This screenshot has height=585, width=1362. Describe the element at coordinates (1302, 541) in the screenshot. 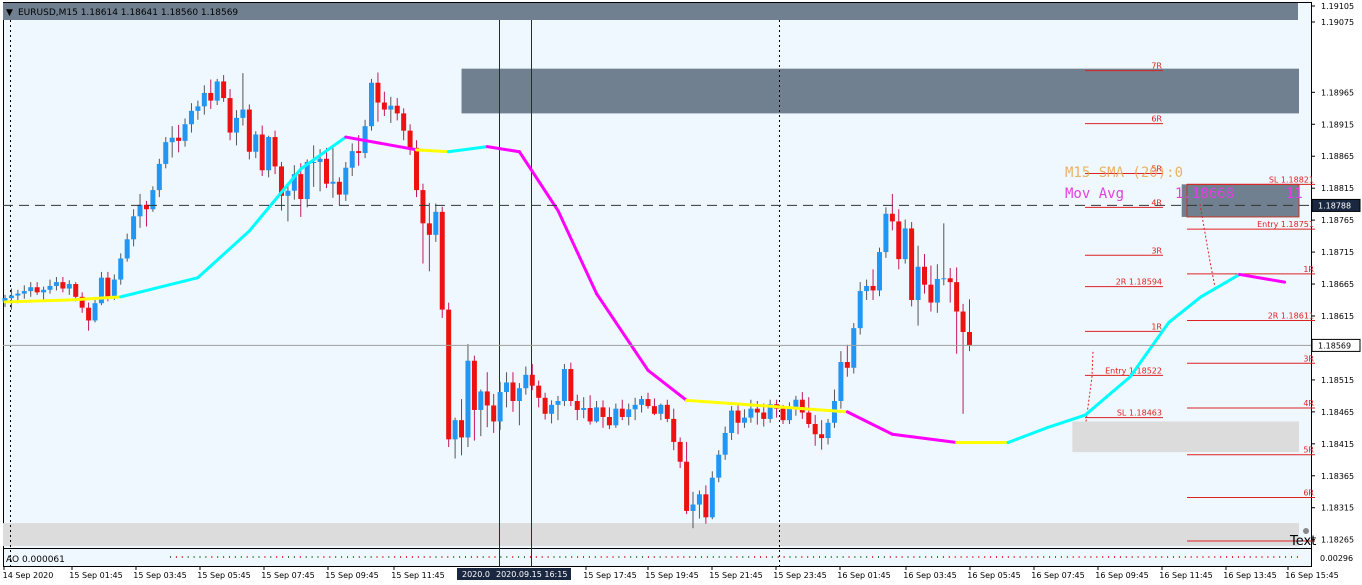

I see `text-object-label: Text` at that location.